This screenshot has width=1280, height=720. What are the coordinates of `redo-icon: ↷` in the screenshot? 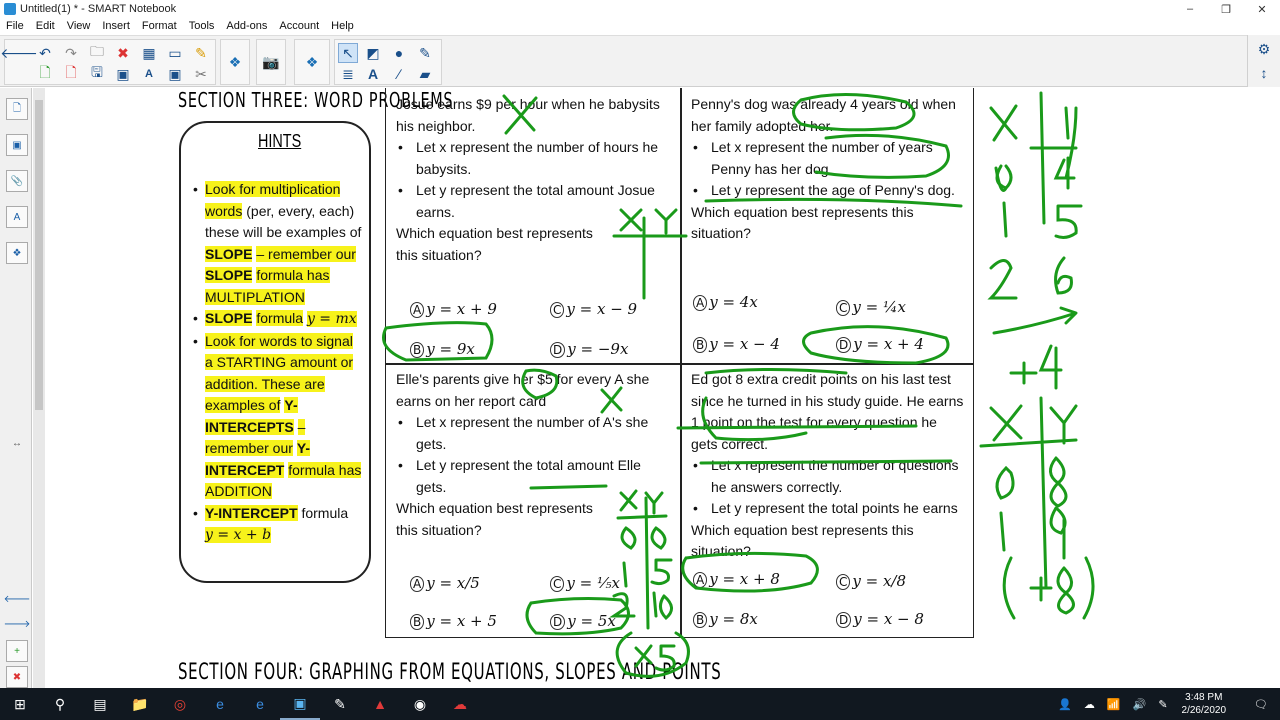 It's located at (71, 53).